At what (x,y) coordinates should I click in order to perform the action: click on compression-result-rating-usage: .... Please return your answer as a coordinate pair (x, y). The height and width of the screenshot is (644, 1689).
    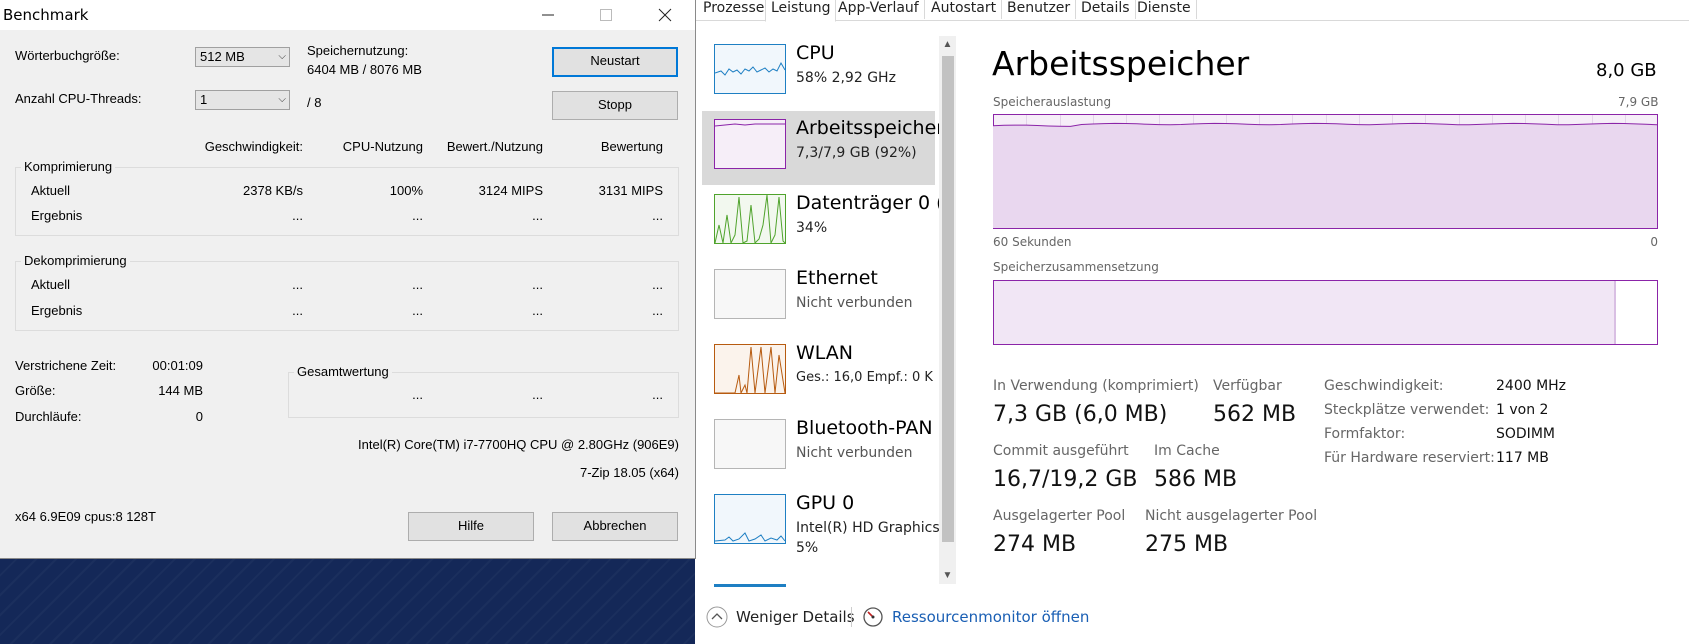
    Looking at the image, I should click on (537, 215).